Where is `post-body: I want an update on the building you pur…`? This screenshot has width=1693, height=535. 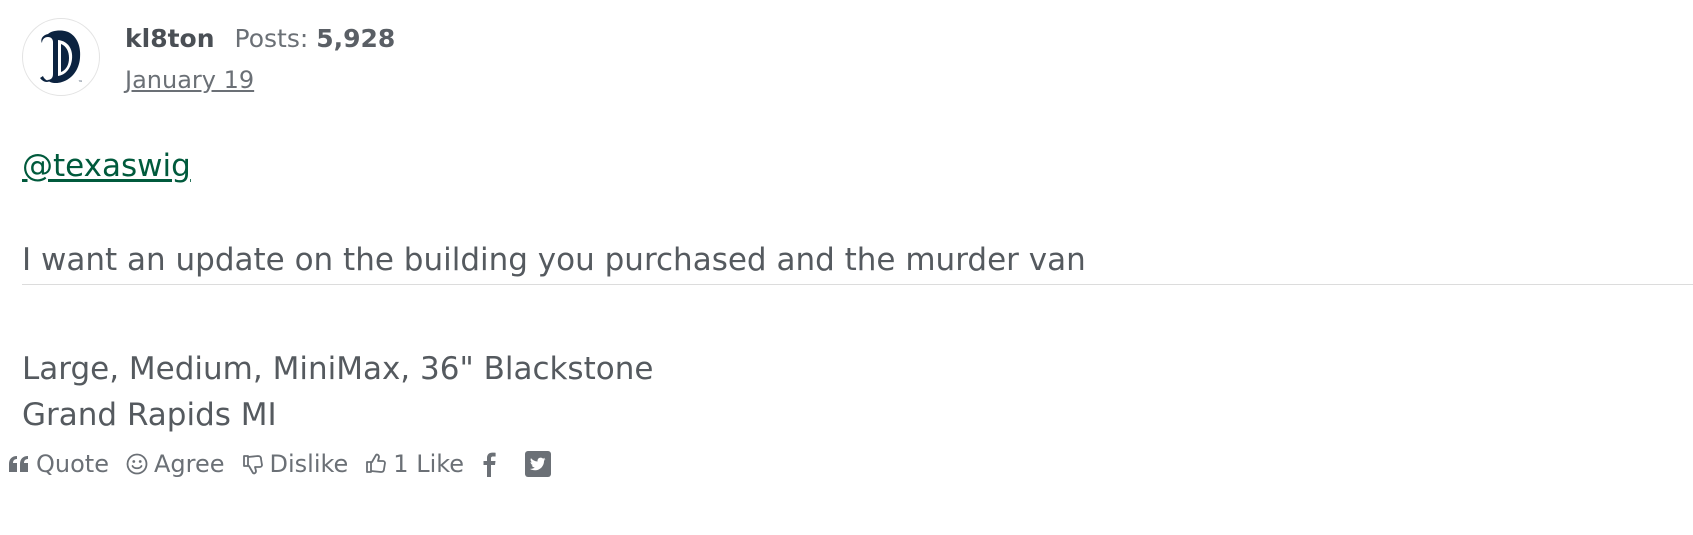
post-body: I want an update on the building you pur… is located at coordinates (554, 260).